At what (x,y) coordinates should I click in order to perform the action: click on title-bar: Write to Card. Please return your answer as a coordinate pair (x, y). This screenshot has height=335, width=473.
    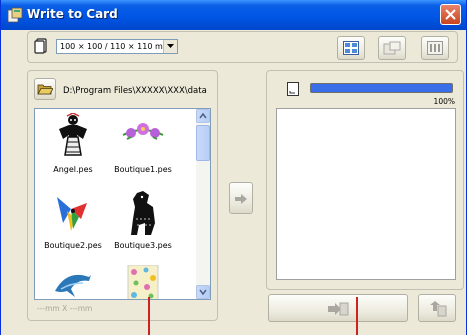
    Looking at the image, I should click on (233, 15).